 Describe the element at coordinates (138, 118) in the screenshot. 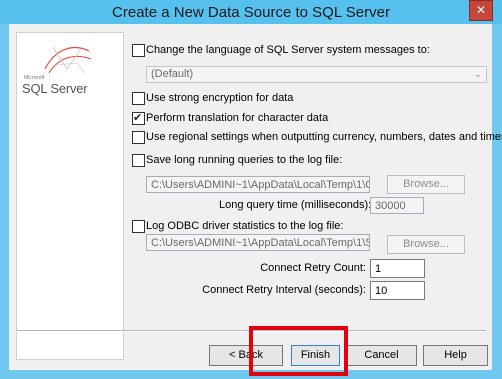

I see `perform-translation-checkbox` at that location.